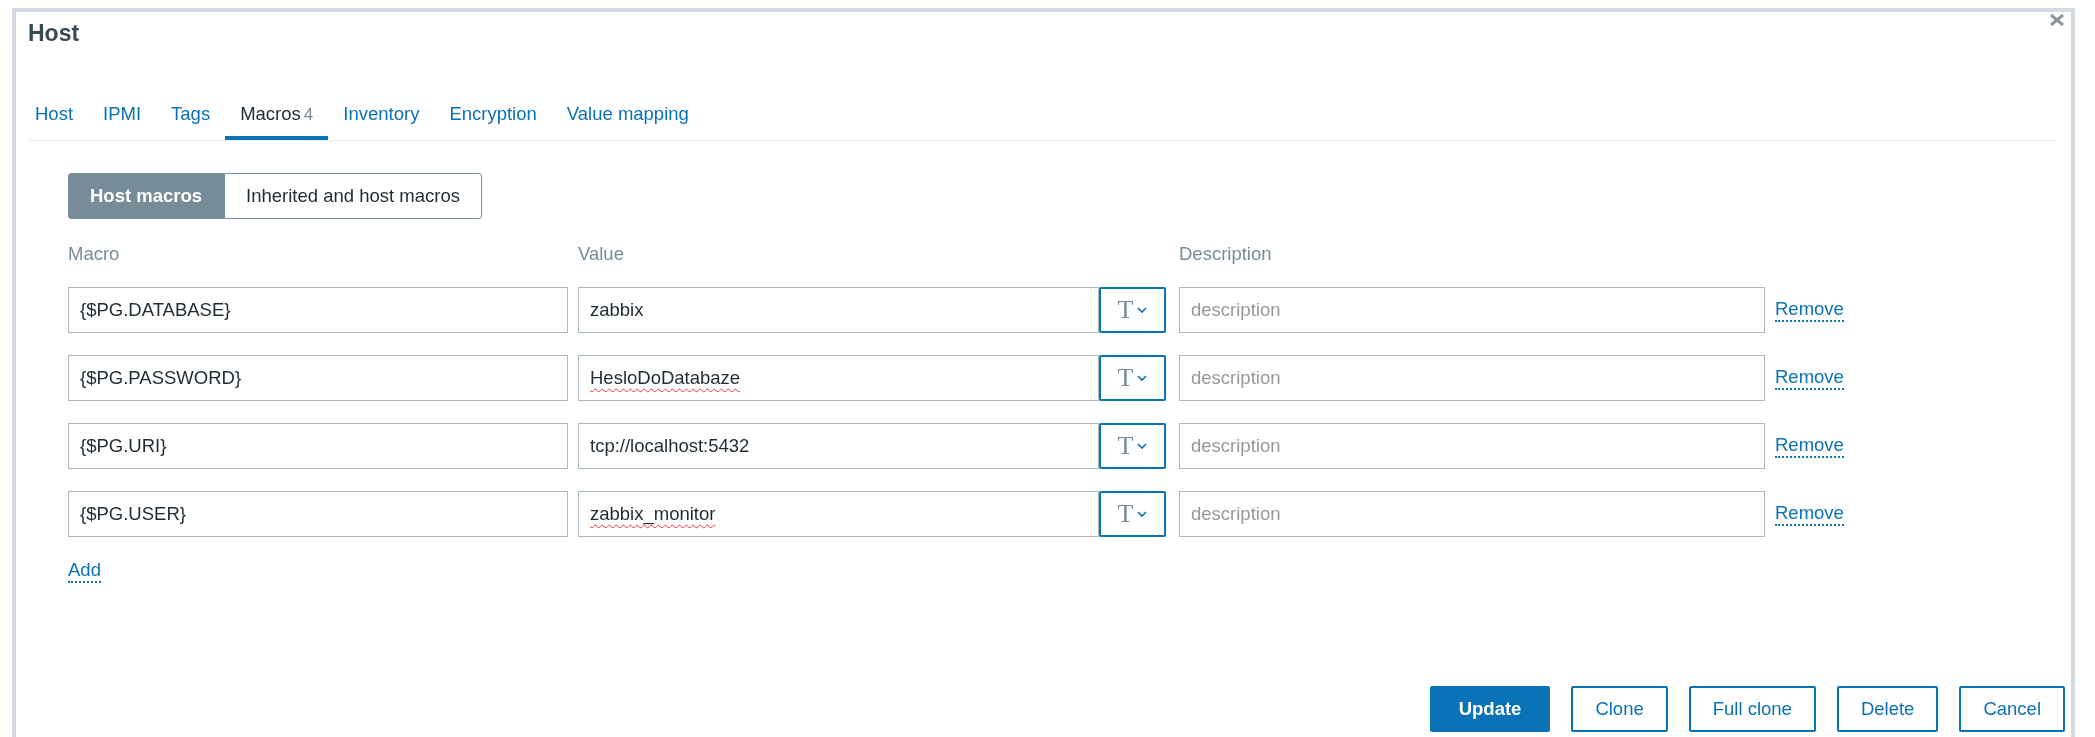  I want to click on secondary-button: Full clone, so click(1752, 709).